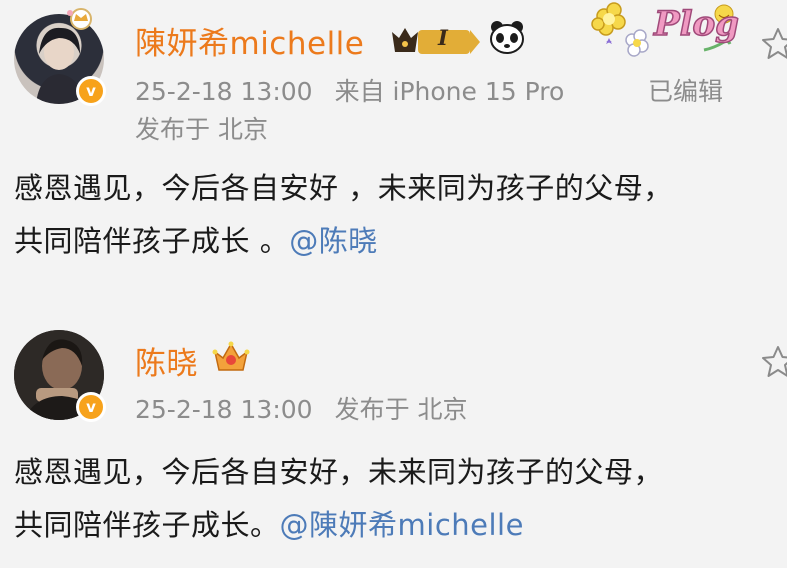 Image resolution: width=787 pixels, height=568 pixels. I want to click on post-body-line2-text: 共同陪伴孩子成长 。, so click(152, 241).